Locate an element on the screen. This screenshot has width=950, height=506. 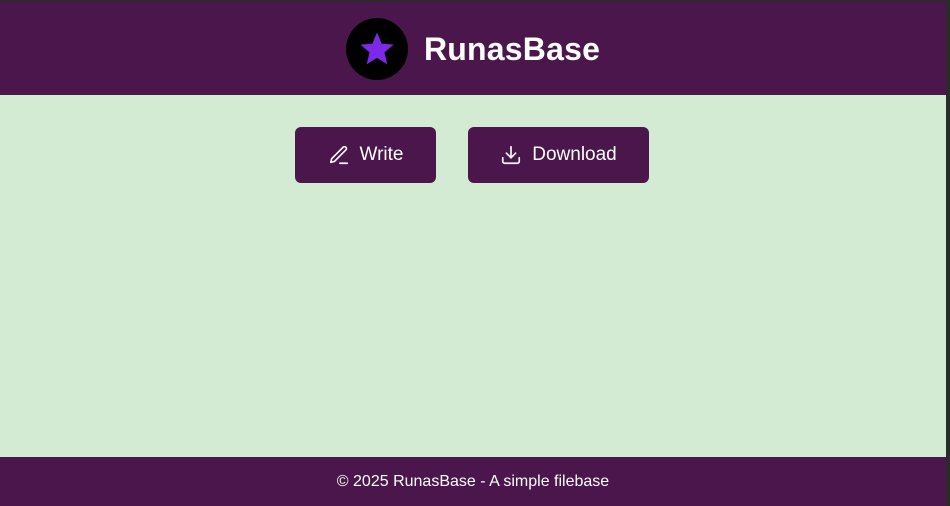
footer-copyright: © 2025 RunasBase - A simple filebase is located at coordinates (473, 481).